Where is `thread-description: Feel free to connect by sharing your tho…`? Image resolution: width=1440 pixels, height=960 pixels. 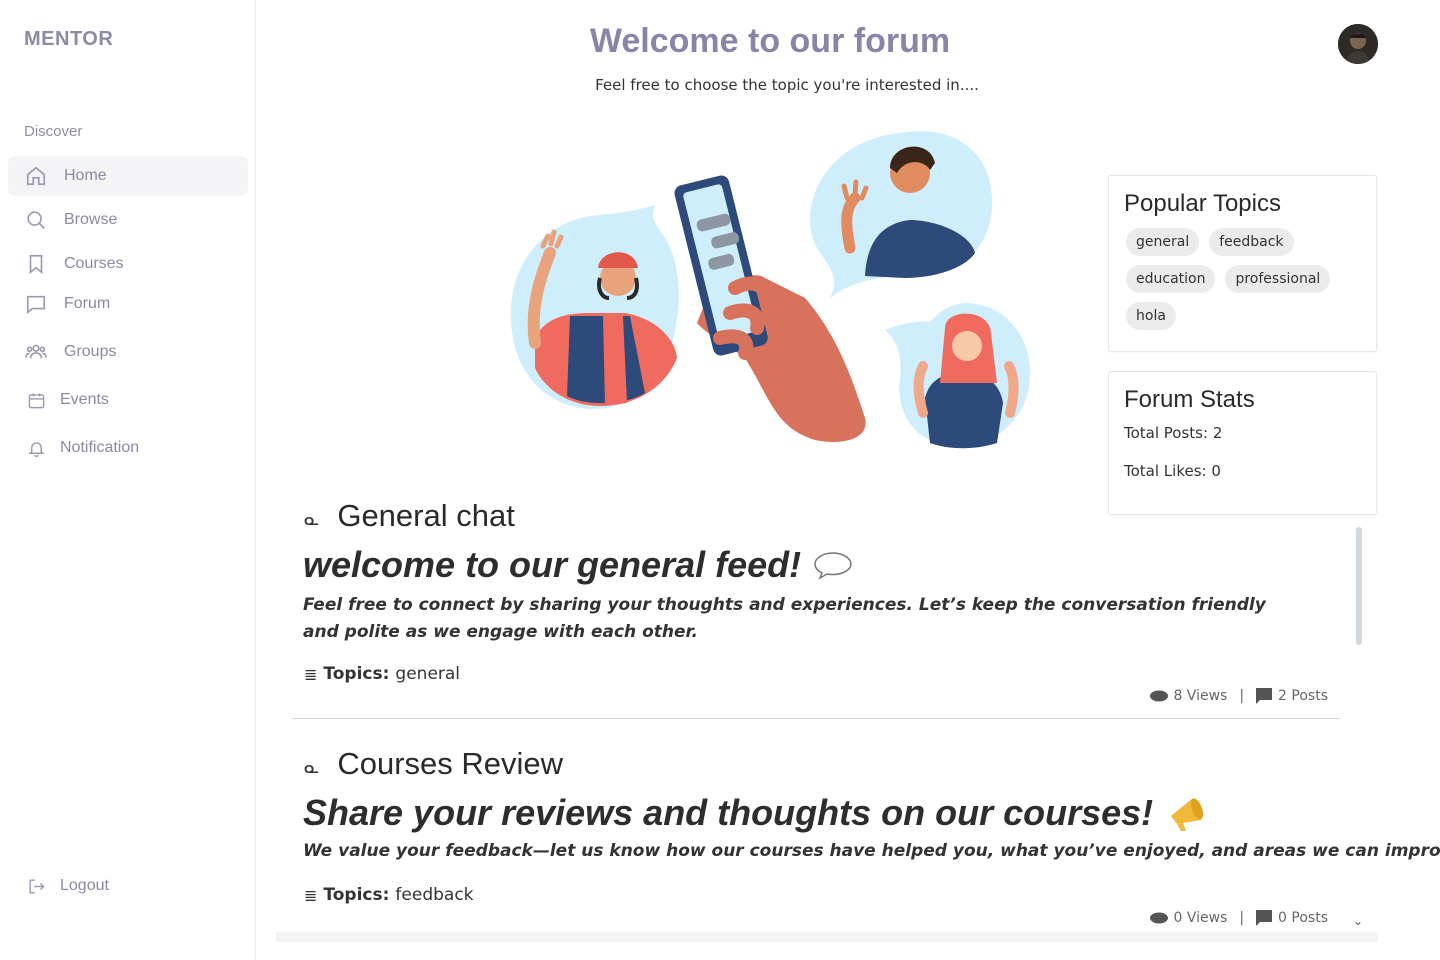
thread-description: Feel free to connect by sharing your tho… is located at coordinates (784, 618).